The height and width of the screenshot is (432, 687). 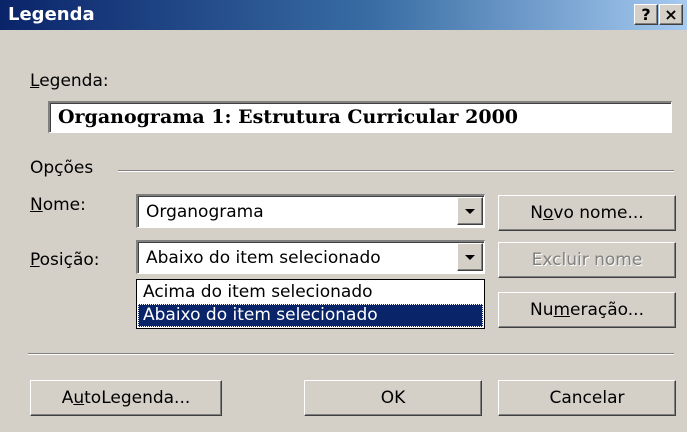 What do you see at coordinates (343, 15) in the screenshot?
I see `title-bar: Legenda ? ×` at bounding box center [343, 15].